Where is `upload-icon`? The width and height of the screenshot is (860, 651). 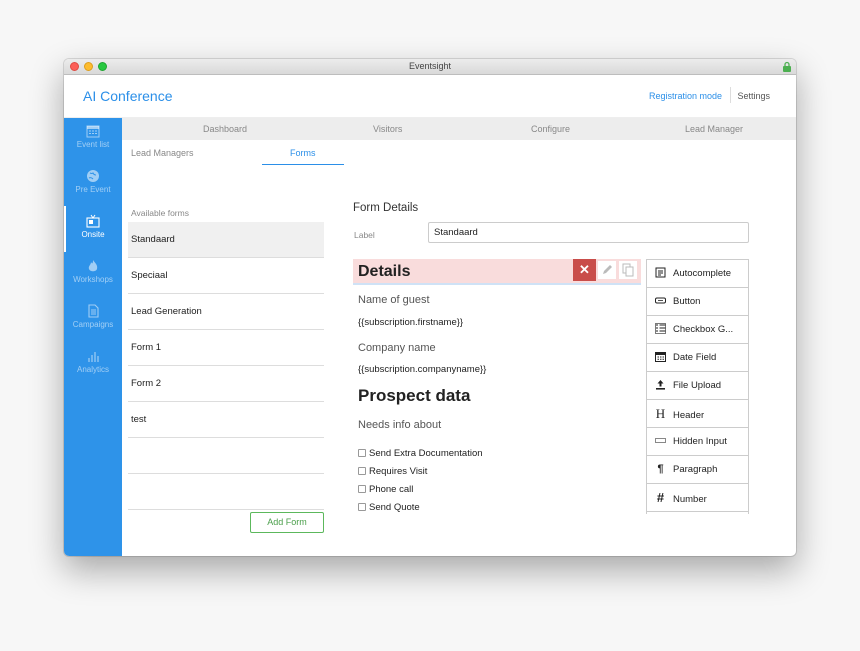
upload-icon is located at coordinates (660, 385).